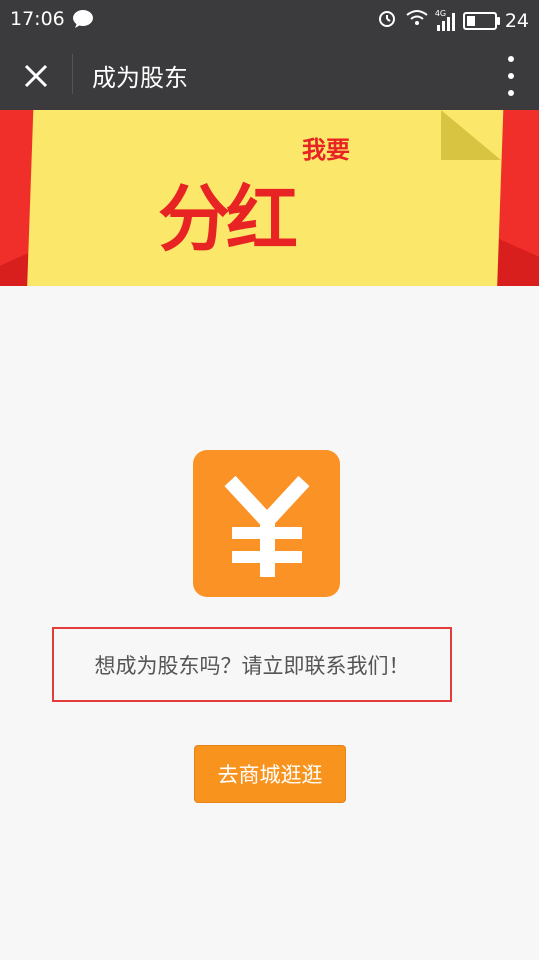 The image size is (539, 960). I want to click on go-to-shop-button: 去商城逛逛, so click(270, 774).